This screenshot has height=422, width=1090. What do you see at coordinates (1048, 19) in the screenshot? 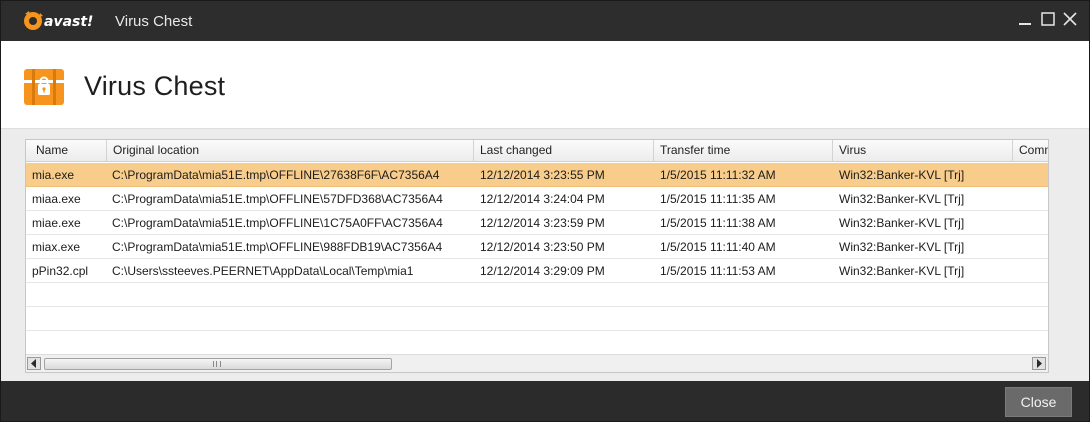
I see `maximize-icon` at bounding box center [1048, 19].